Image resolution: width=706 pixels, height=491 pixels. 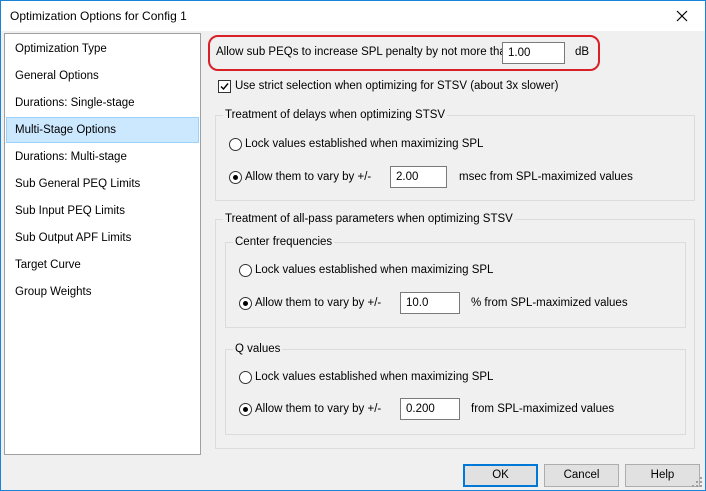 I want to click on ok-button: OK, so click(x=500, y=475).